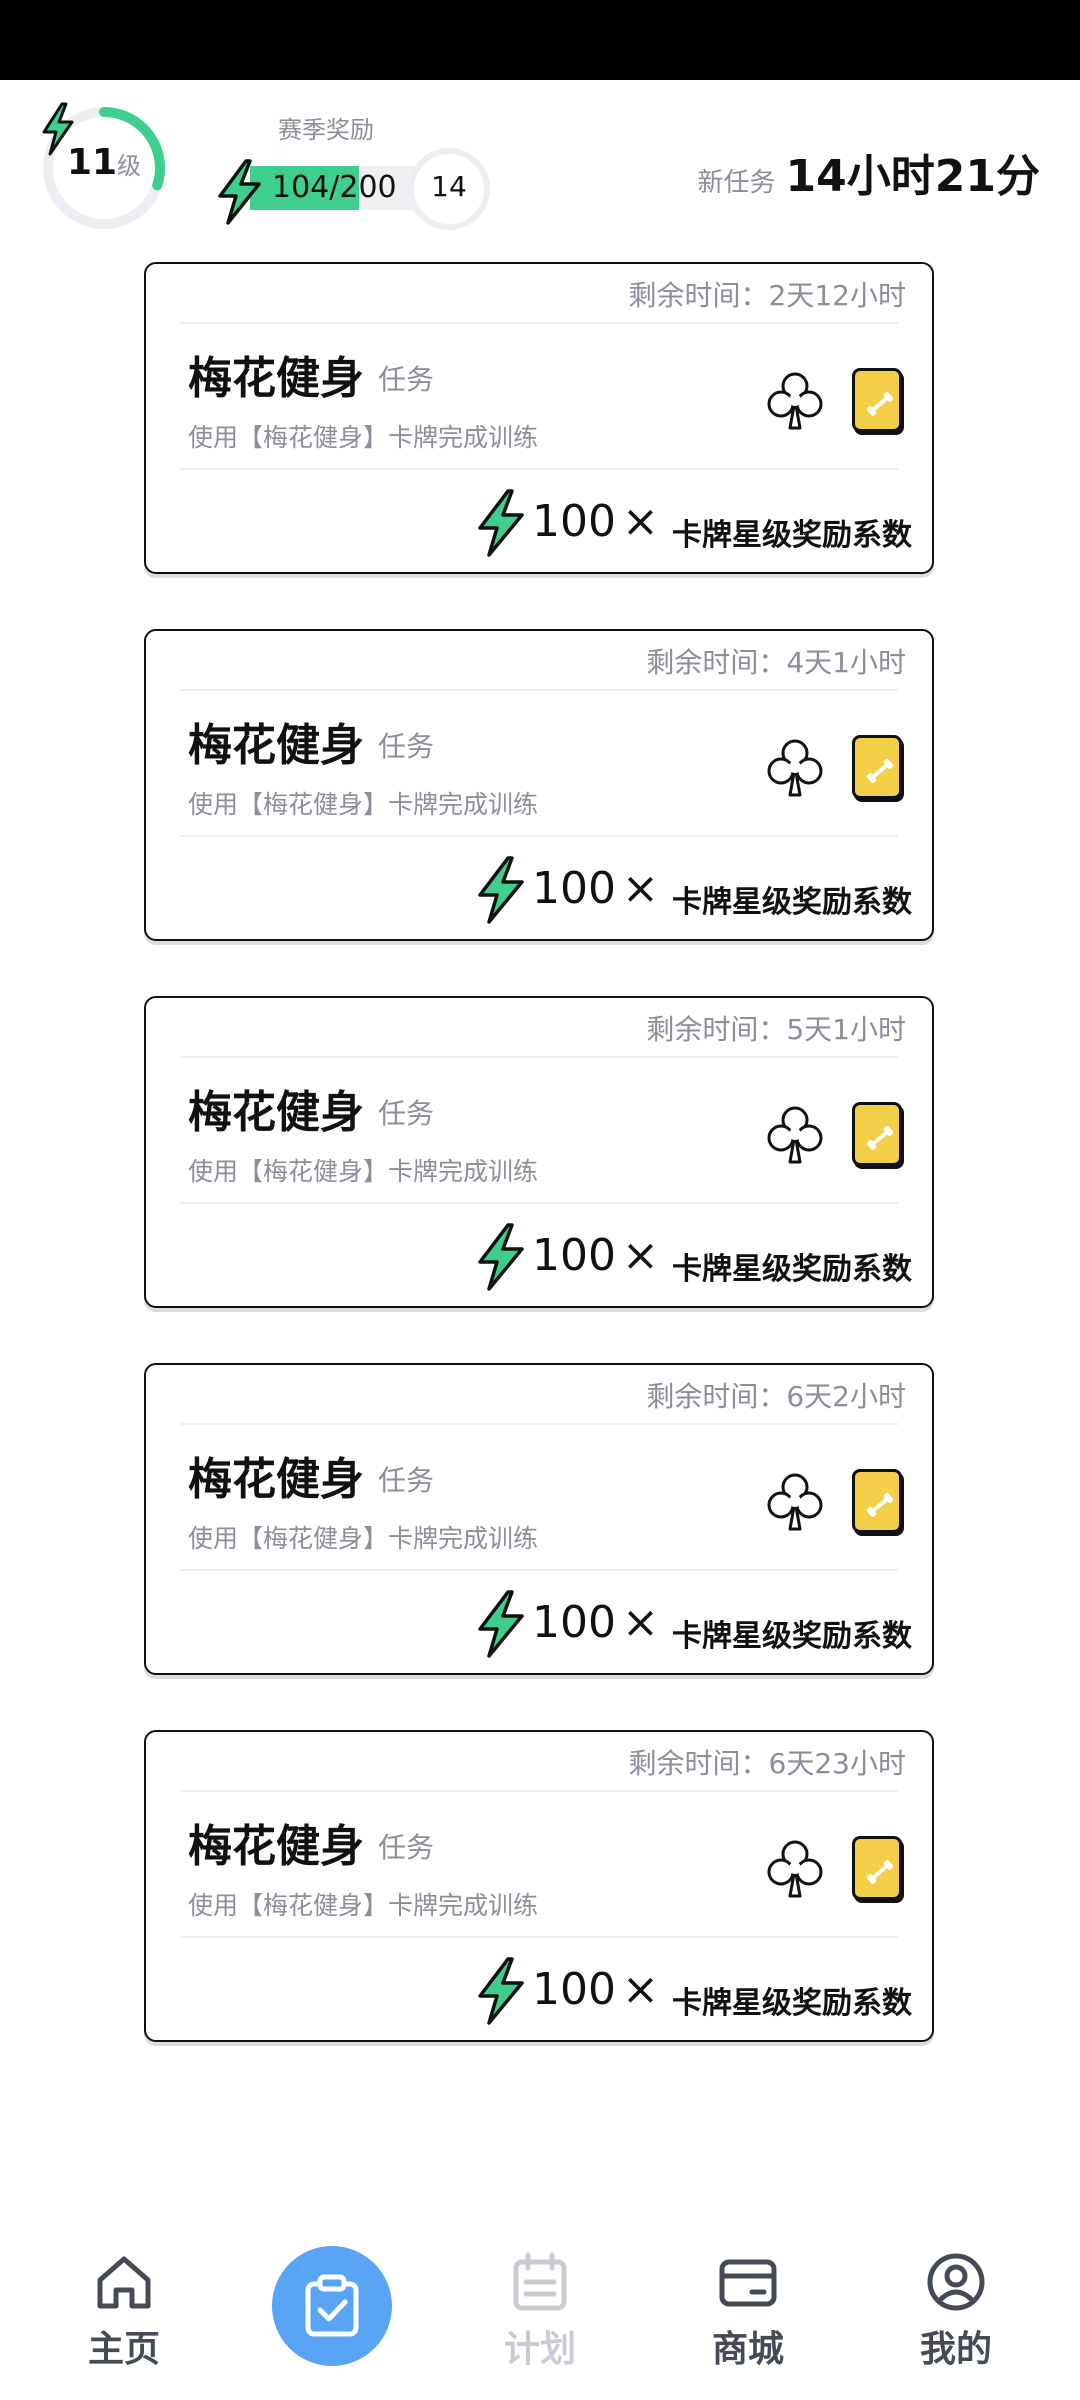 Image resolution: width=1080 pixels, height=2400 pixels. Describe the element at coordinates (767, 1763) in the screenshot. I see `remaining-time: 剩余时间：6天23小时` at that location.